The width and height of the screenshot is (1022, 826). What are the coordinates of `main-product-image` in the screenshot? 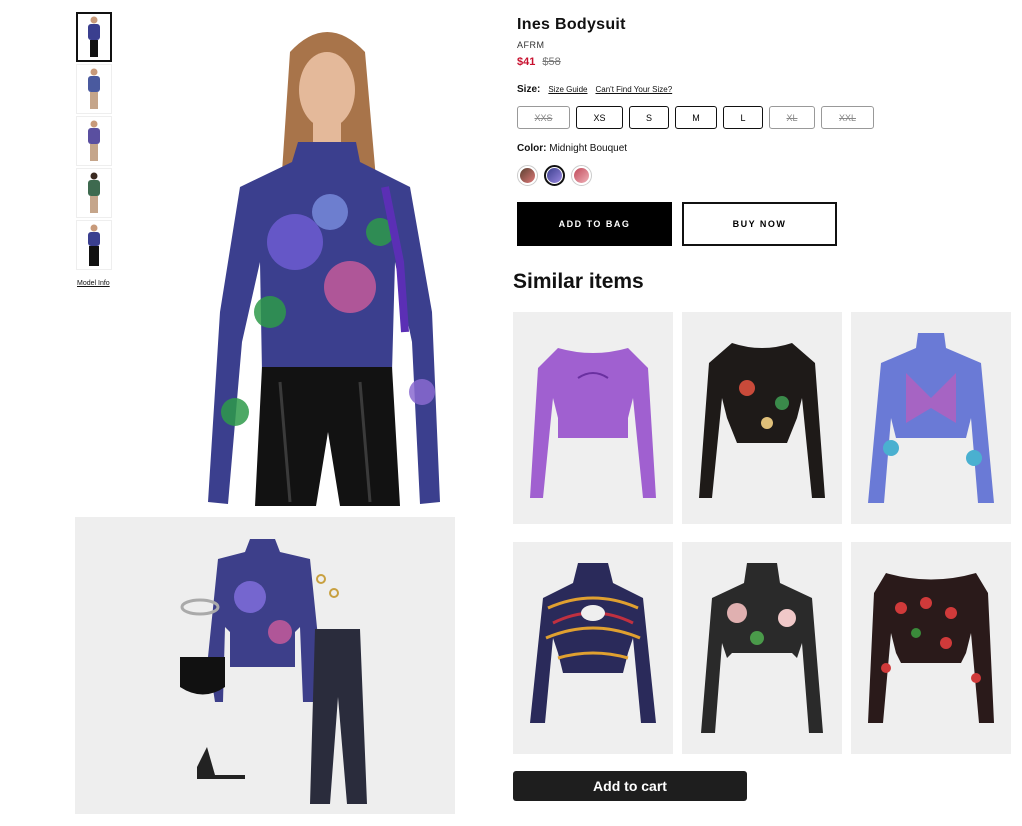 It's located at (327, 259).